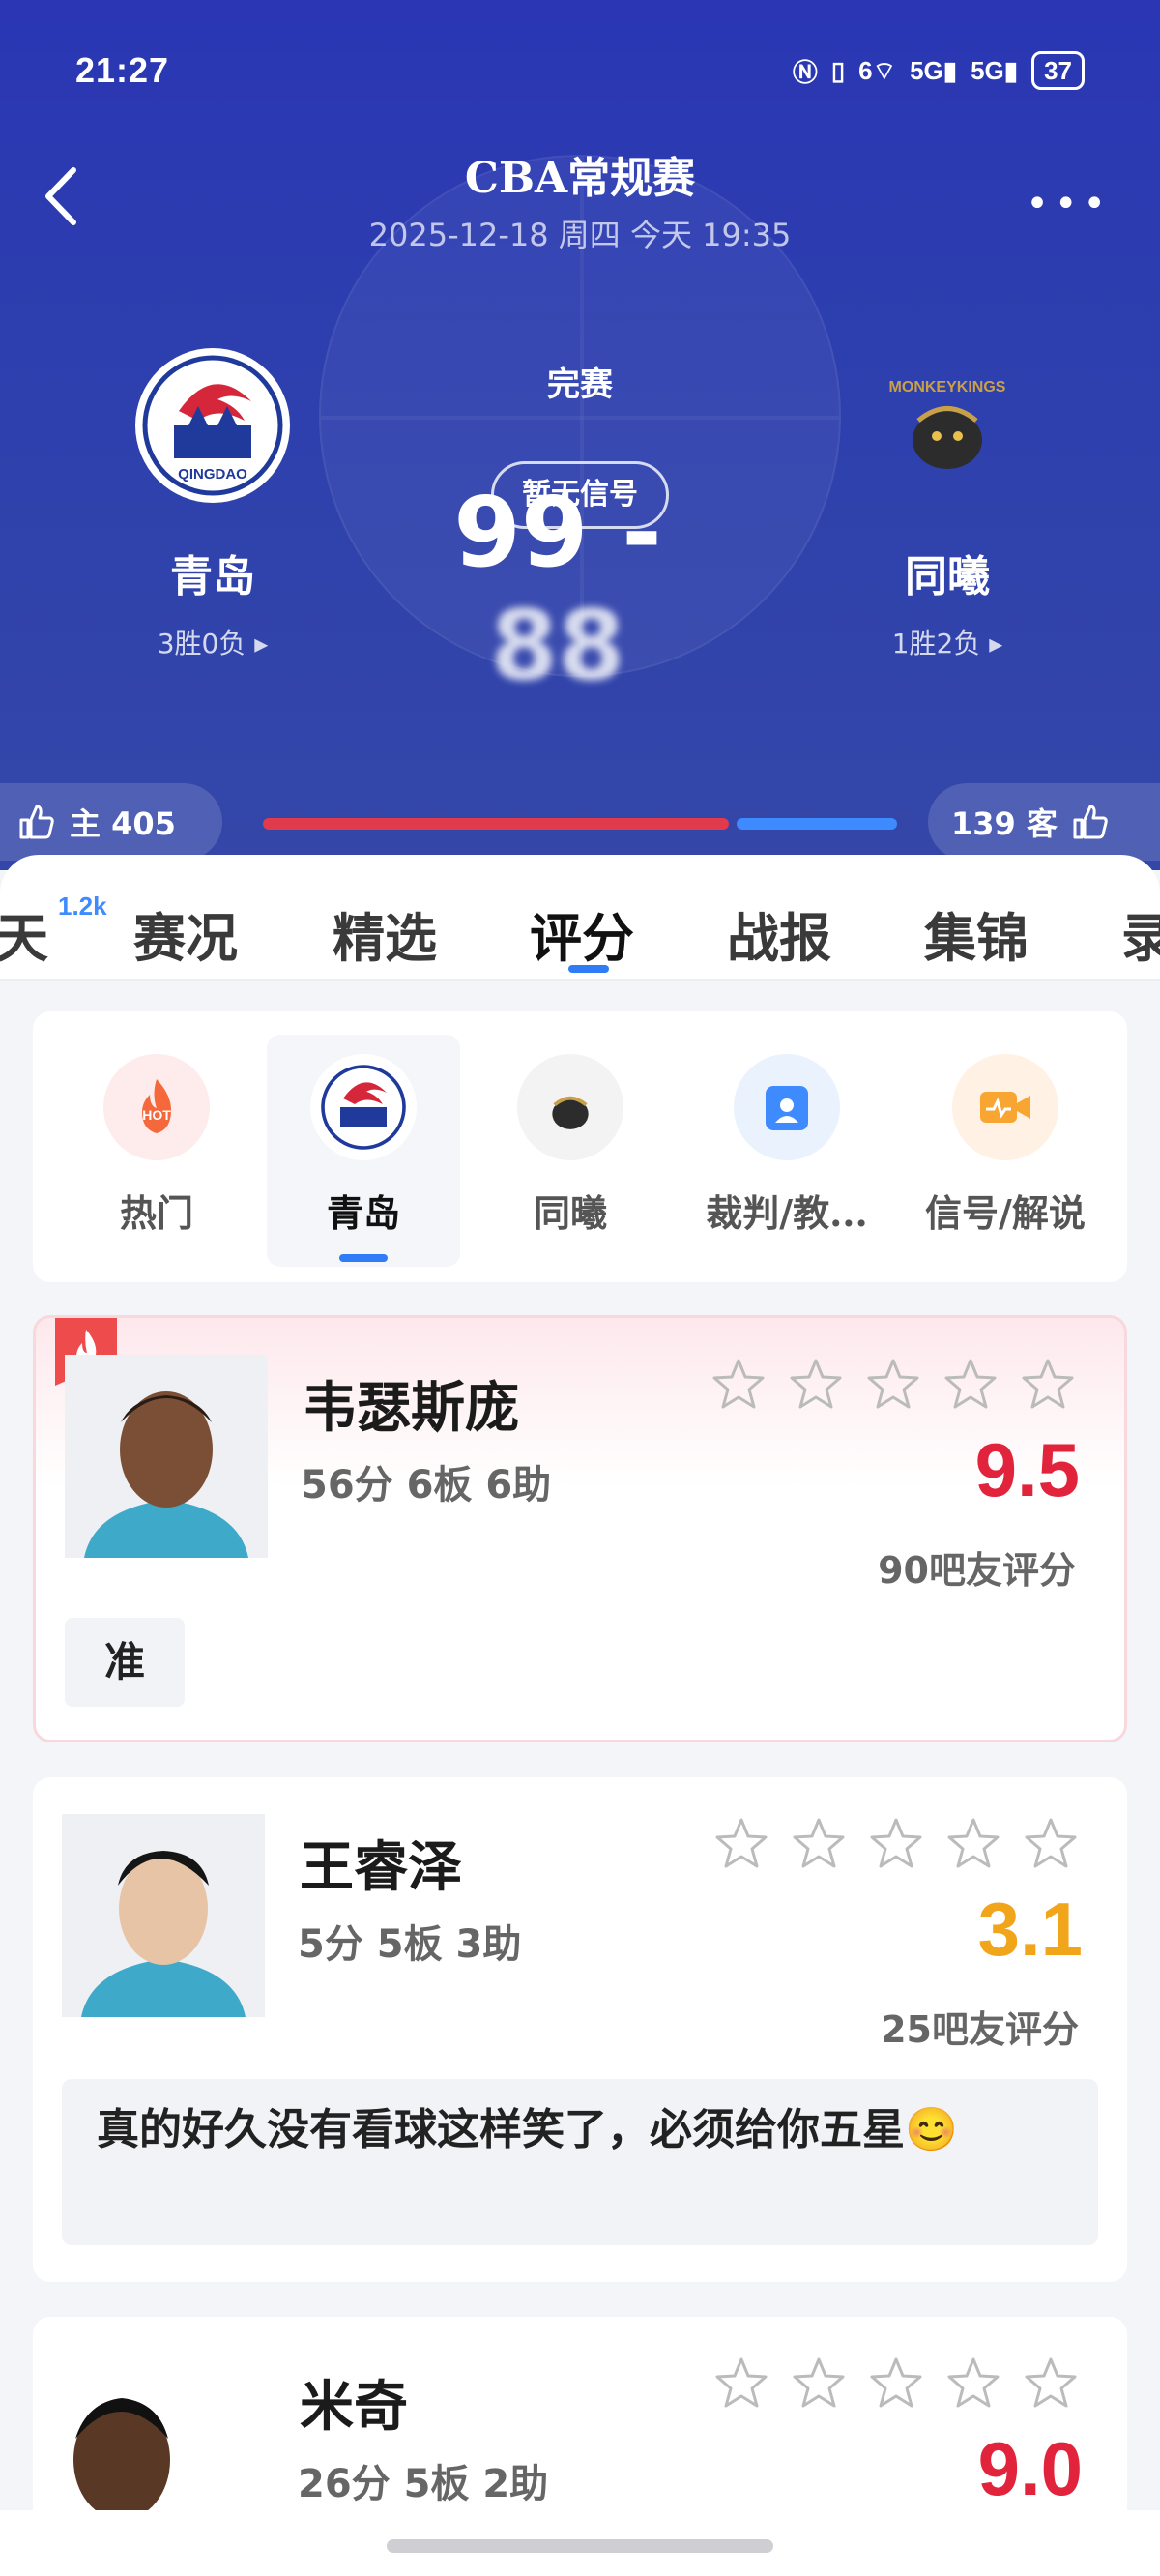  I want to click on selected-filter-indicator, so click(363, 1258).